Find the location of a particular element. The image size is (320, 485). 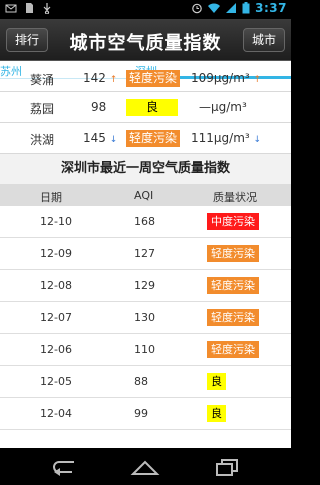

table-row: 12-06 110 轻度污染 is located at coordinates (145, 350).